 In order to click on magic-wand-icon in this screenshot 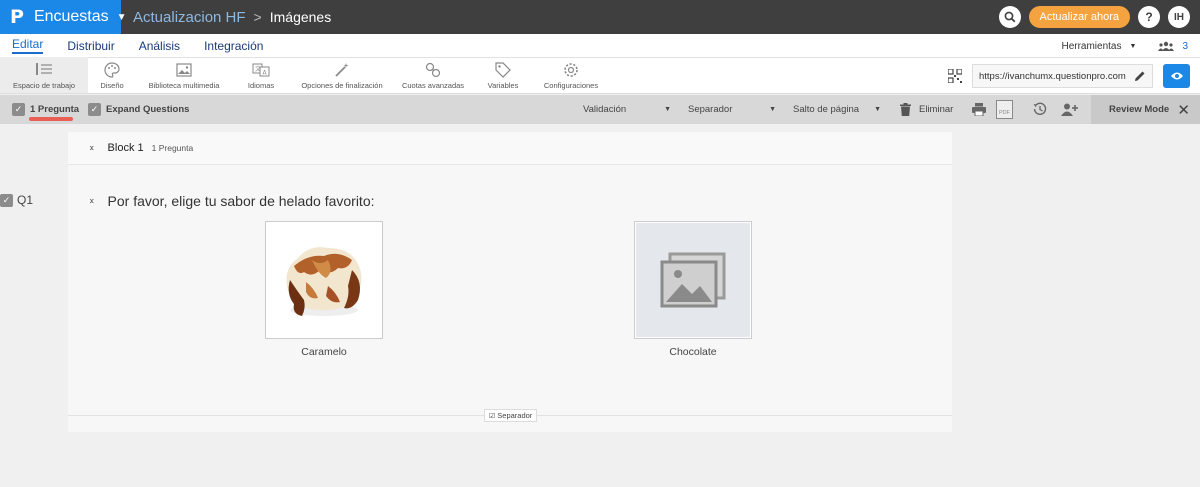, I will do `click(342, 70)`.